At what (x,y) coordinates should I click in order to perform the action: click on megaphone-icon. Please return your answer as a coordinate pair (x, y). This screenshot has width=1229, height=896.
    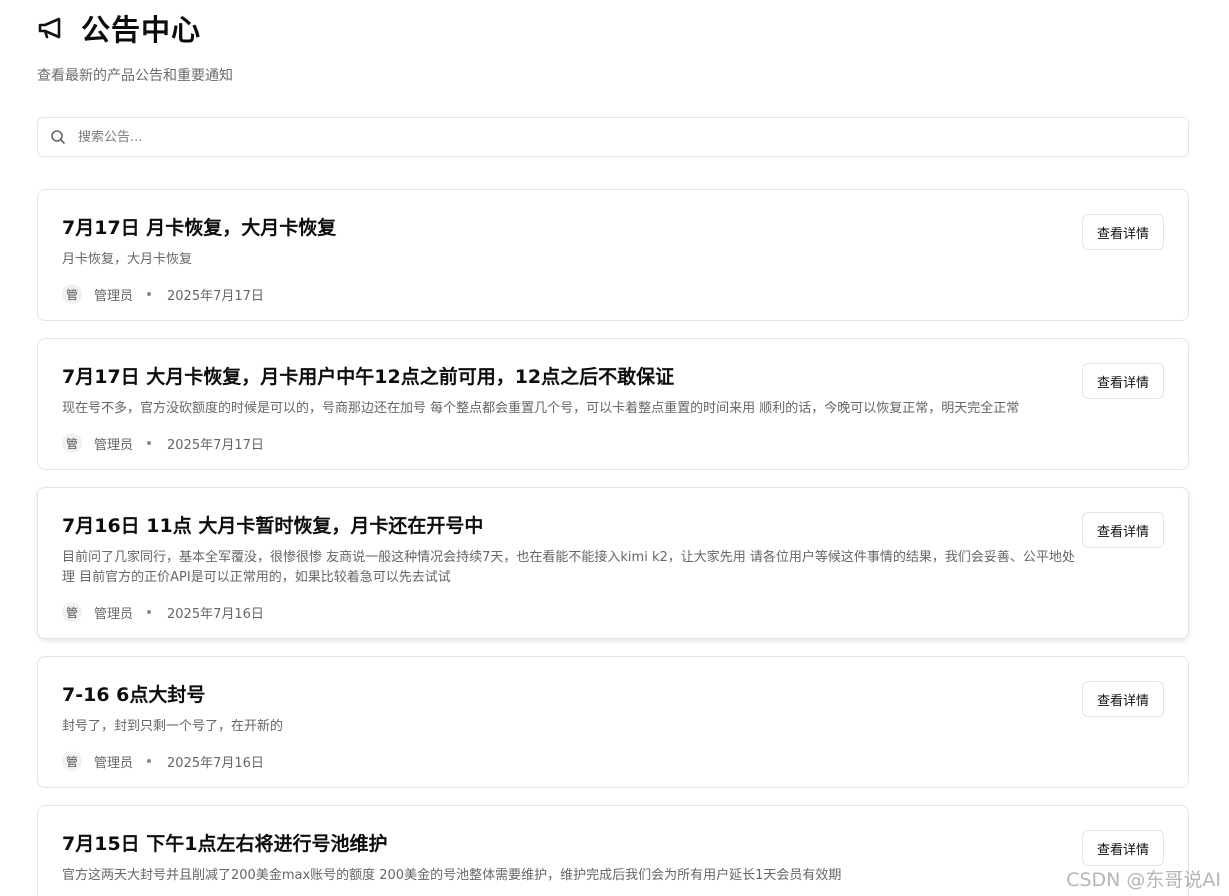
    Looking at the image, I should click on (52, 28).